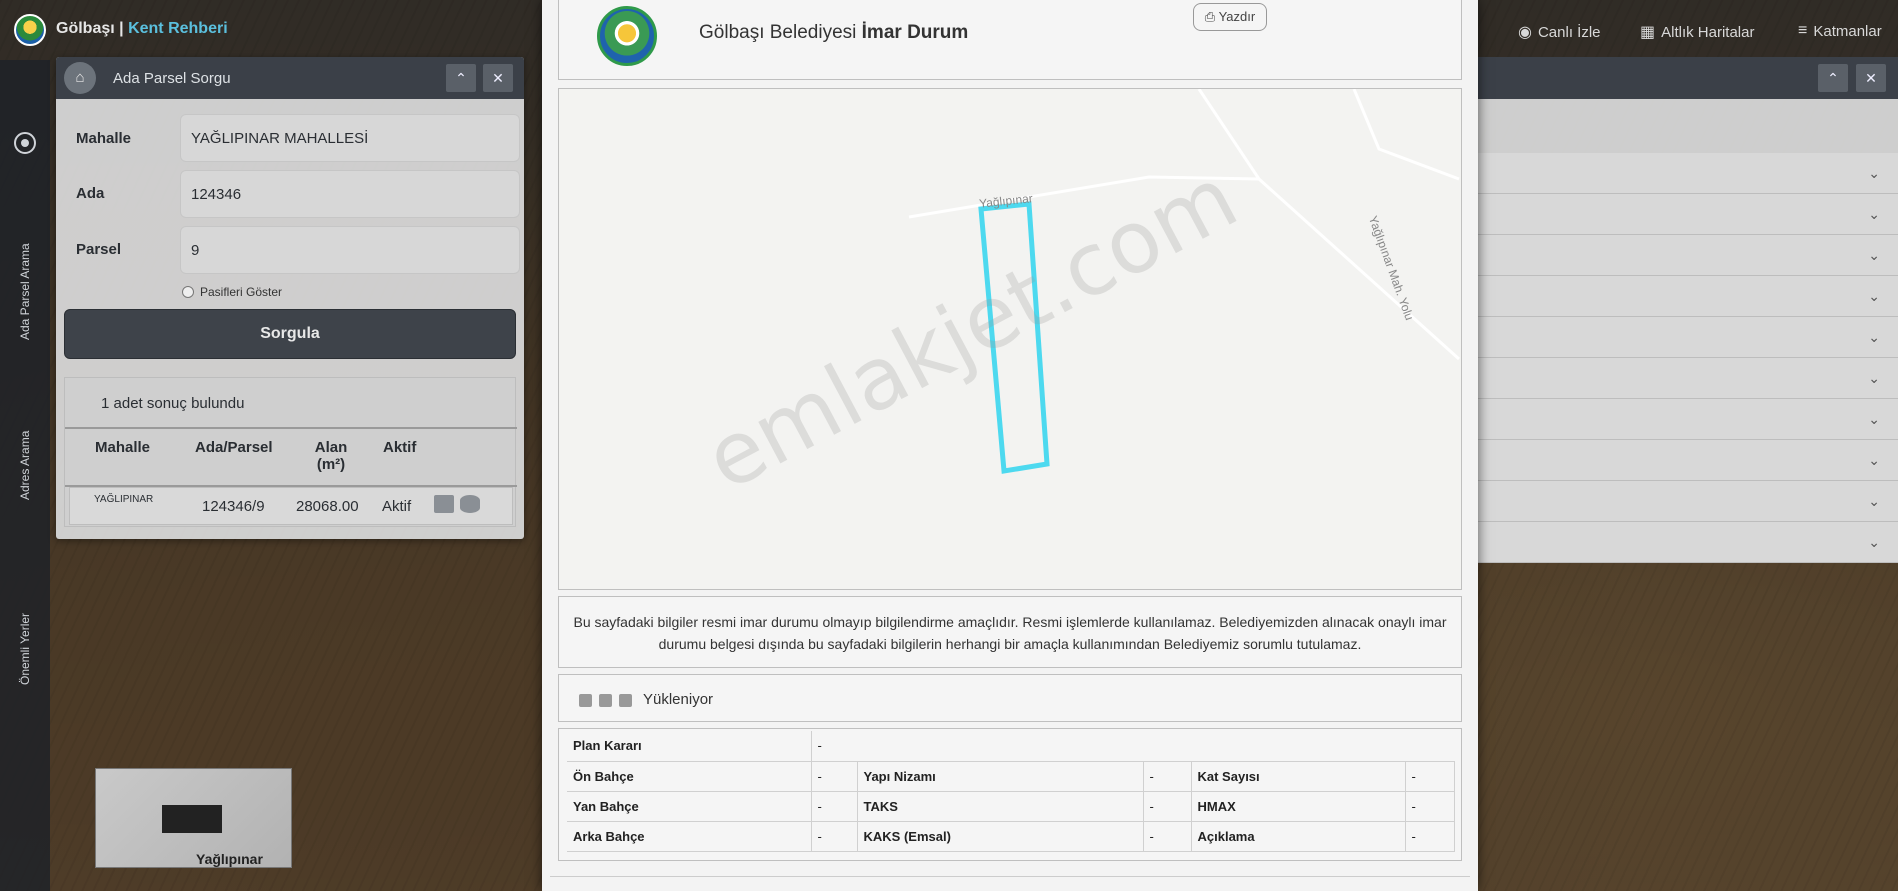 The image size is (1898, 891). Describe the element at coordinates (397, 506) in the screenshot. I see `row-aktif: Aktif` at that location.